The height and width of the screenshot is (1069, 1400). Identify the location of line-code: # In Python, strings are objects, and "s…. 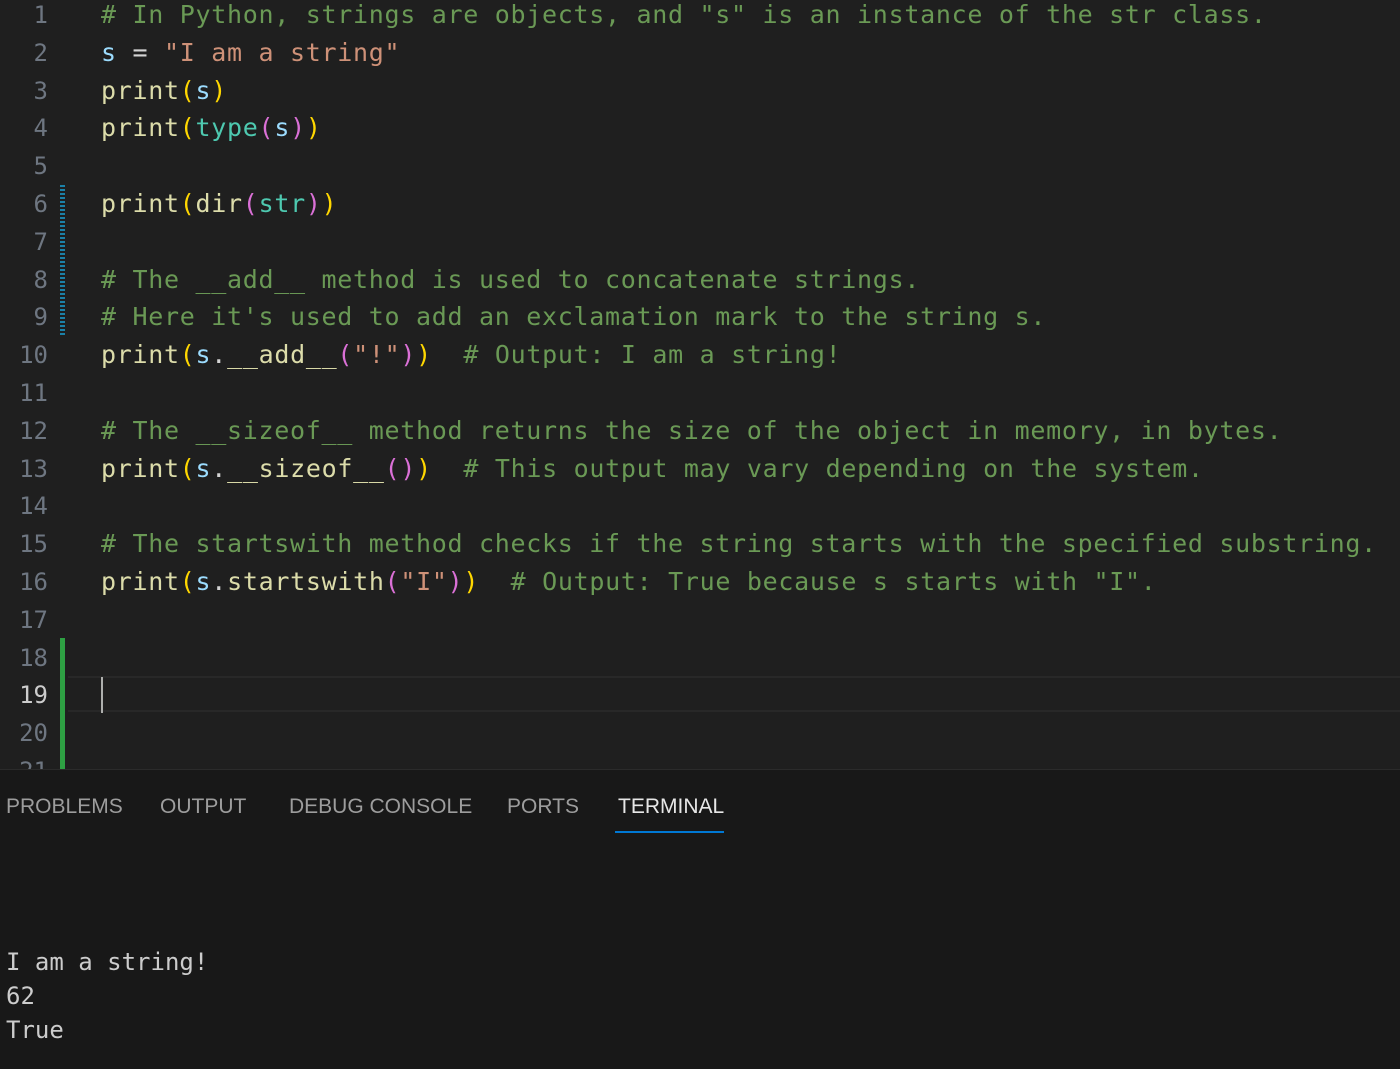
(684, 15).